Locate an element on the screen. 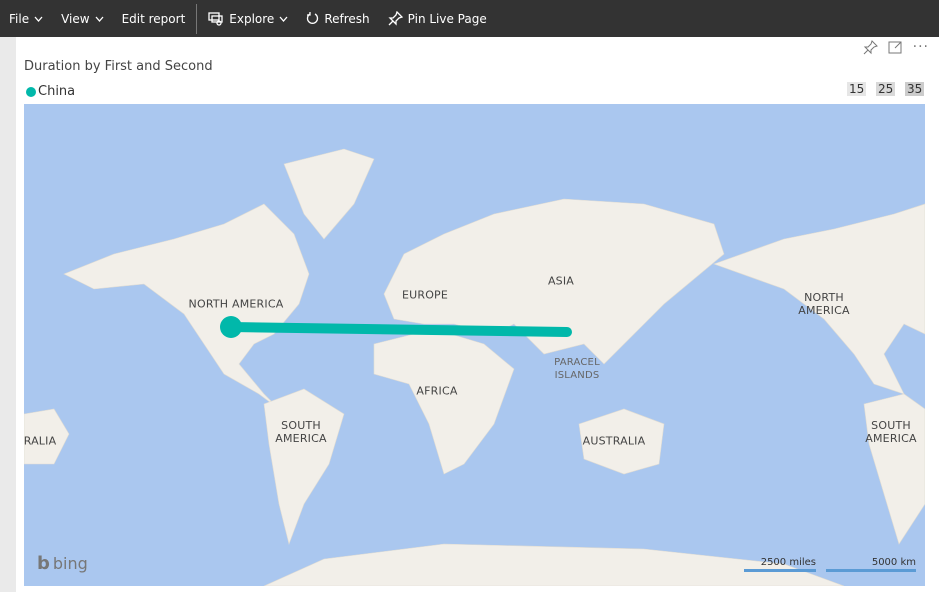 This screenshot has width=939, height=592. visual-title: Duration by First and Second is located at coordinates (118, 66).